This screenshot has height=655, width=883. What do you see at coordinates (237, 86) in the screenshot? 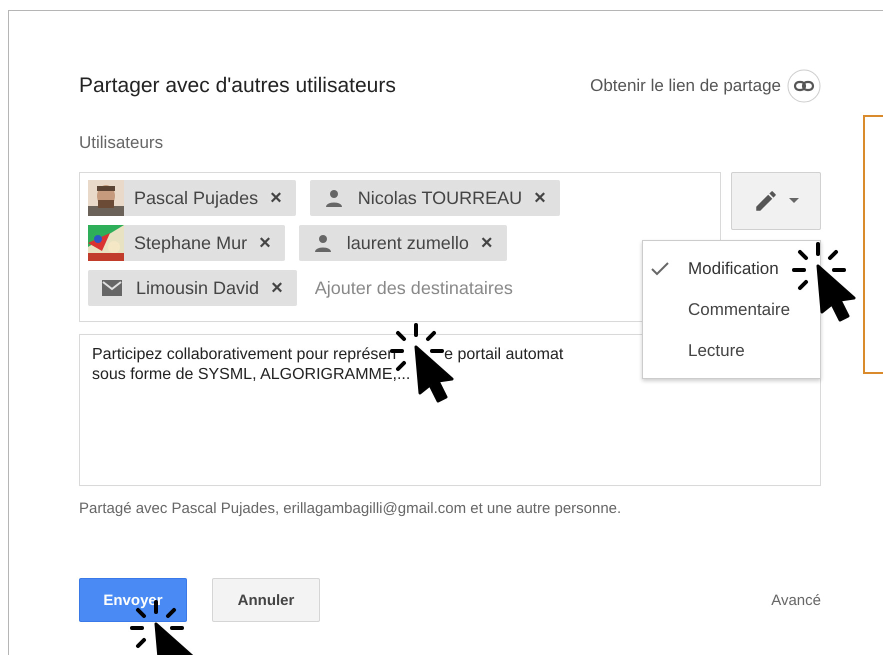
I see `dialog-title: Partager avec d'autres utilisateurs` at bounding box center [237, 86].